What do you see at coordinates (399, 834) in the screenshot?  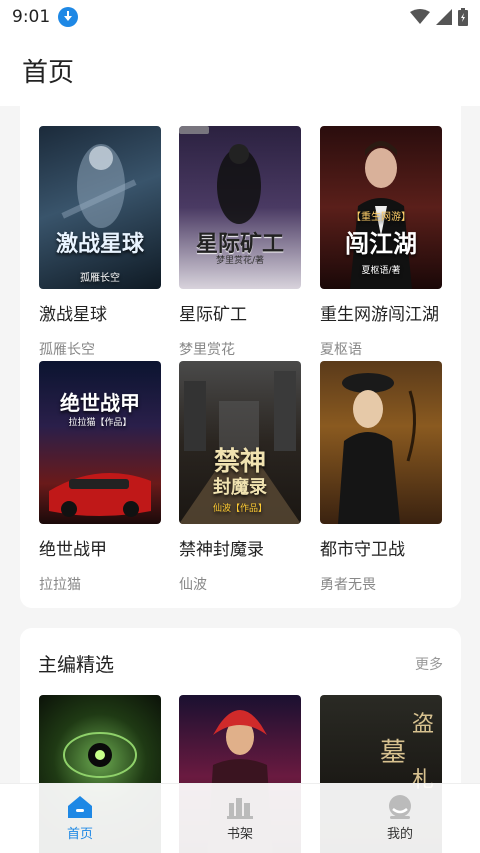 I see `nav-label: 我的` at bounding box center [399, 834].